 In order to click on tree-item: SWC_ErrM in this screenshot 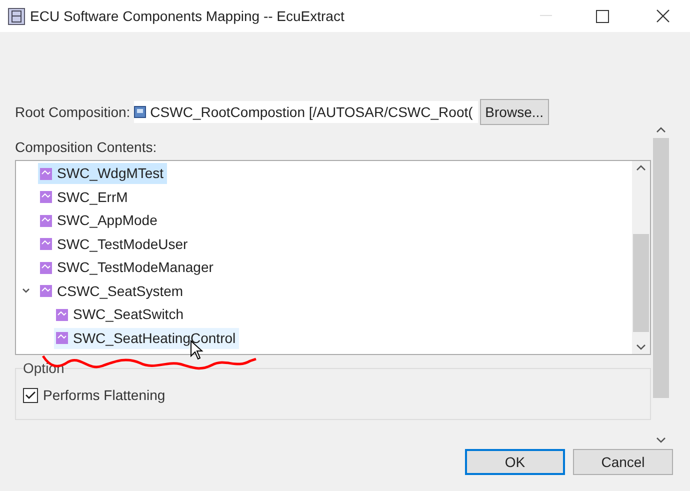, I will do `click(84, 197)`.